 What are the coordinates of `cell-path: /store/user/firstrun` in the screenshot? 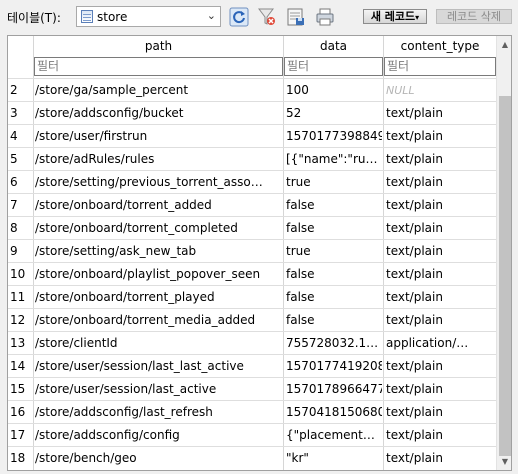 It's located at (159, 136).